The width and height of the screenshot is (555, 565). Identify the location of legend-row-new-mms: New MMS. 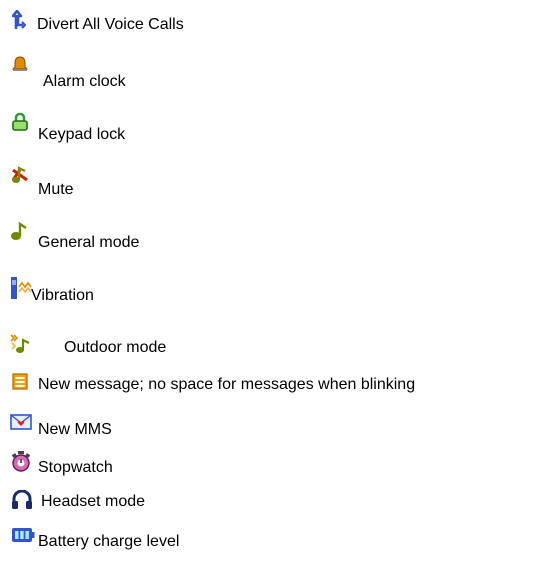
(277, 429).